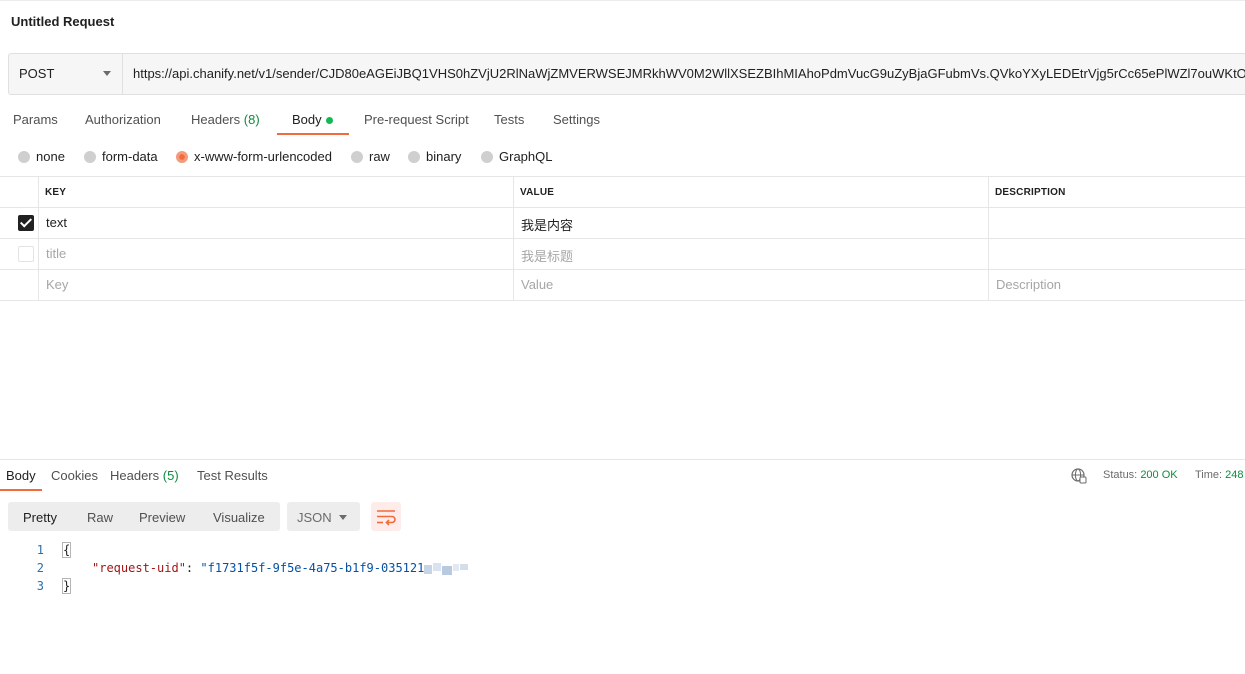  I want to click on response-tab-body: Body, so click(21, 475).